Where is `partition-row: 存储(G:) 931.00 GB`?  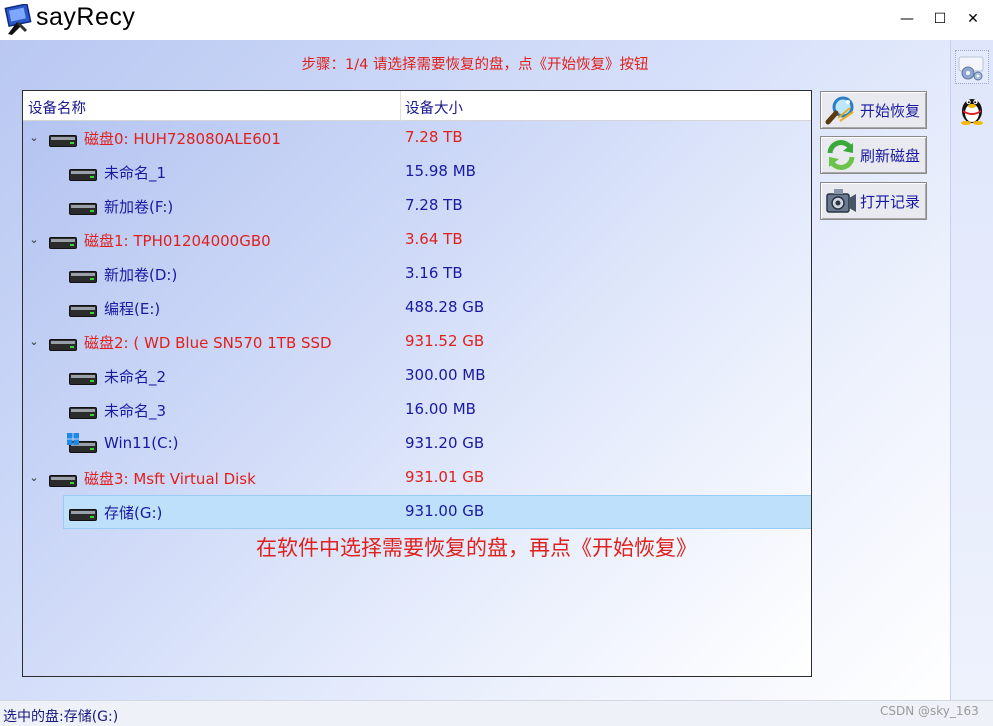 partition-row: 存储(G:) 931.00 GB is located at coordinates (417, 512).